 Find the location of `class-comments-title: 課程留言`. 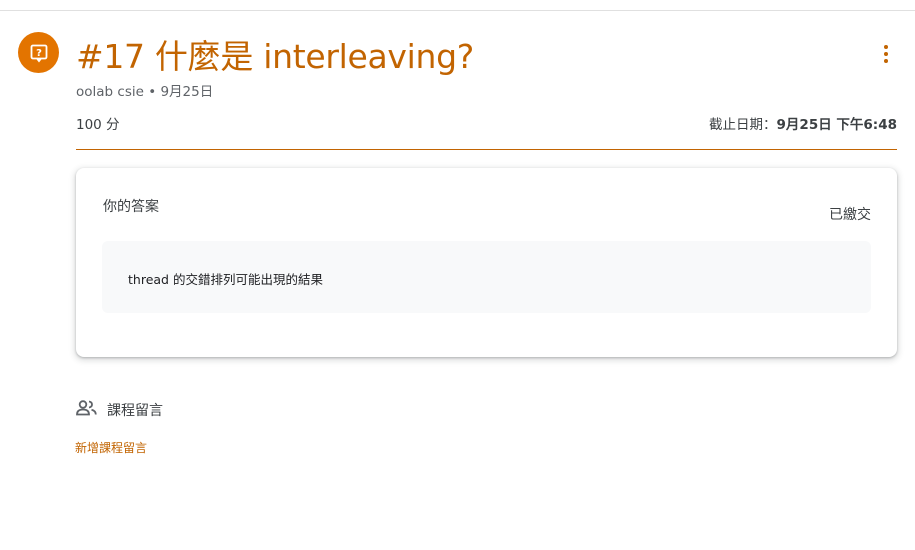

class-comments-title: 課程留言 is located at coordinates (135, 411).